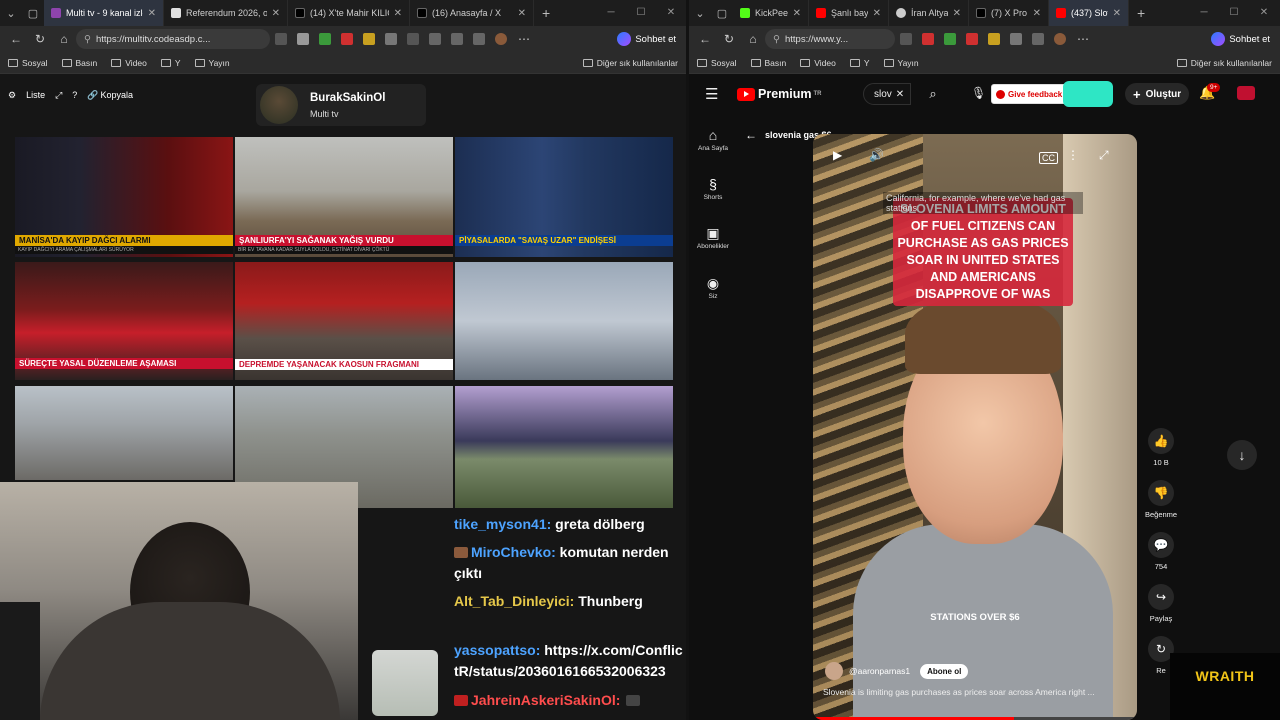 The width and height of the screenshot is (1280, 720). Describe the element at coordinates (876, 155) in the screenshot. I see `volume-icon: 🔊` at that location.